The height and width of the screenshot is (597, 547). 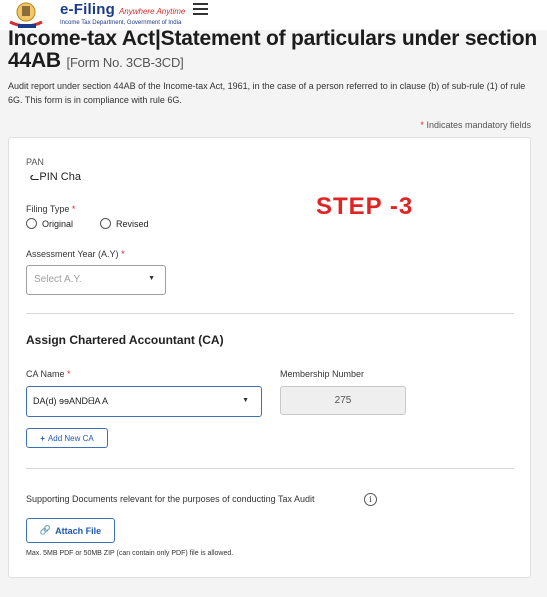 I want to click on assessment-year-select: Select A.Y. ▼, so click(x=96, y=280).